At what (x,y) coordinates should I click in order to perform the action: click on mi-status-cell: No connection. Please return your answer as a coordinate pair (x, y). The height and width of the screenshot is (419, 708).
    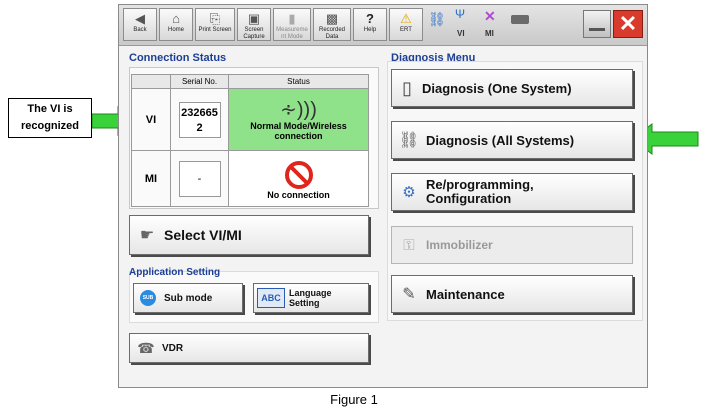
    Looking at the image, I should click on (298, 178).